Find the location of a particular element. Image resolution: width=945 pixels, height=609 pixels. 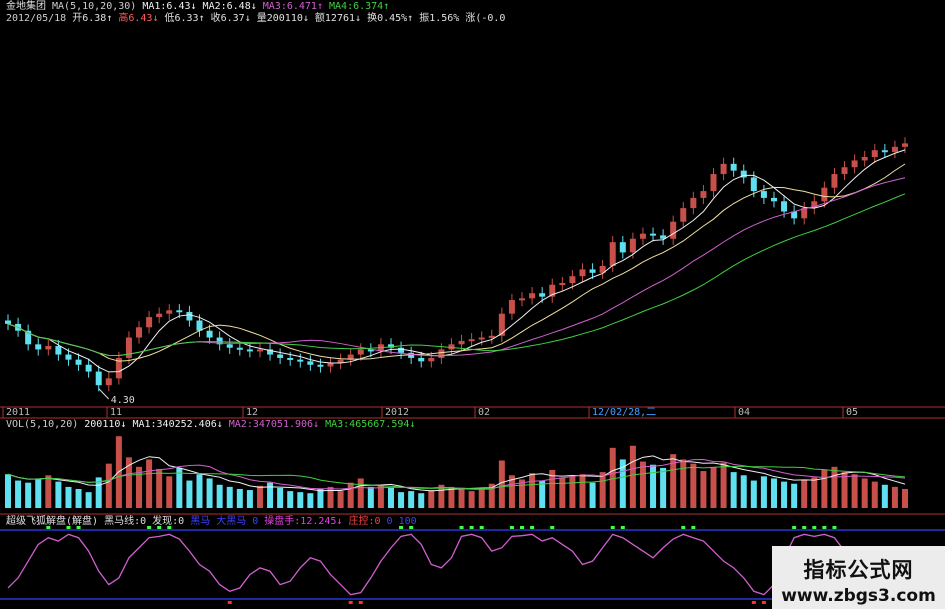

date-label: 04 is located at coordinates (744, 412).